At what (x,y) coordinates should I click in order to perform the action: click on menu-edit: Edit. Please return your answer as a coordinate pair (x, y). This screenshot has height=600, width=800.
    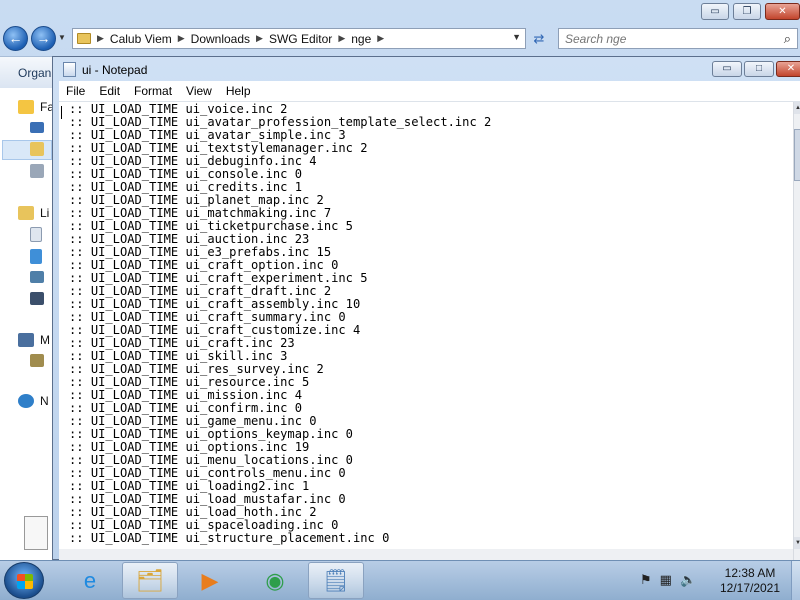
    Looking at the image, I should click on (109, 91).